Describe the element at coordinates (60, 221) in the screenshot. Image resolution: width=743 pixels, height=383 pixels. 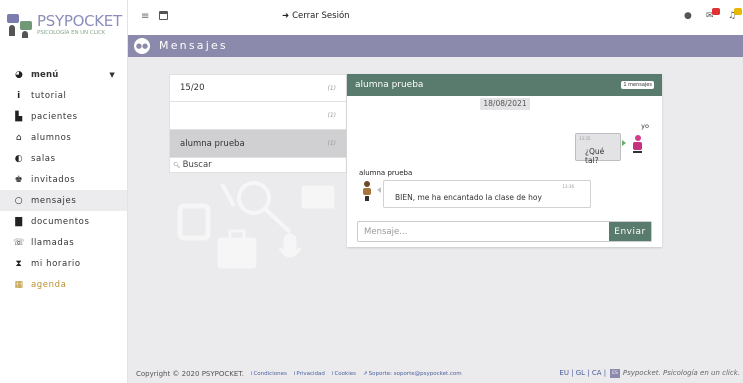
I see `sidebar-item-label: documentos` at that location.